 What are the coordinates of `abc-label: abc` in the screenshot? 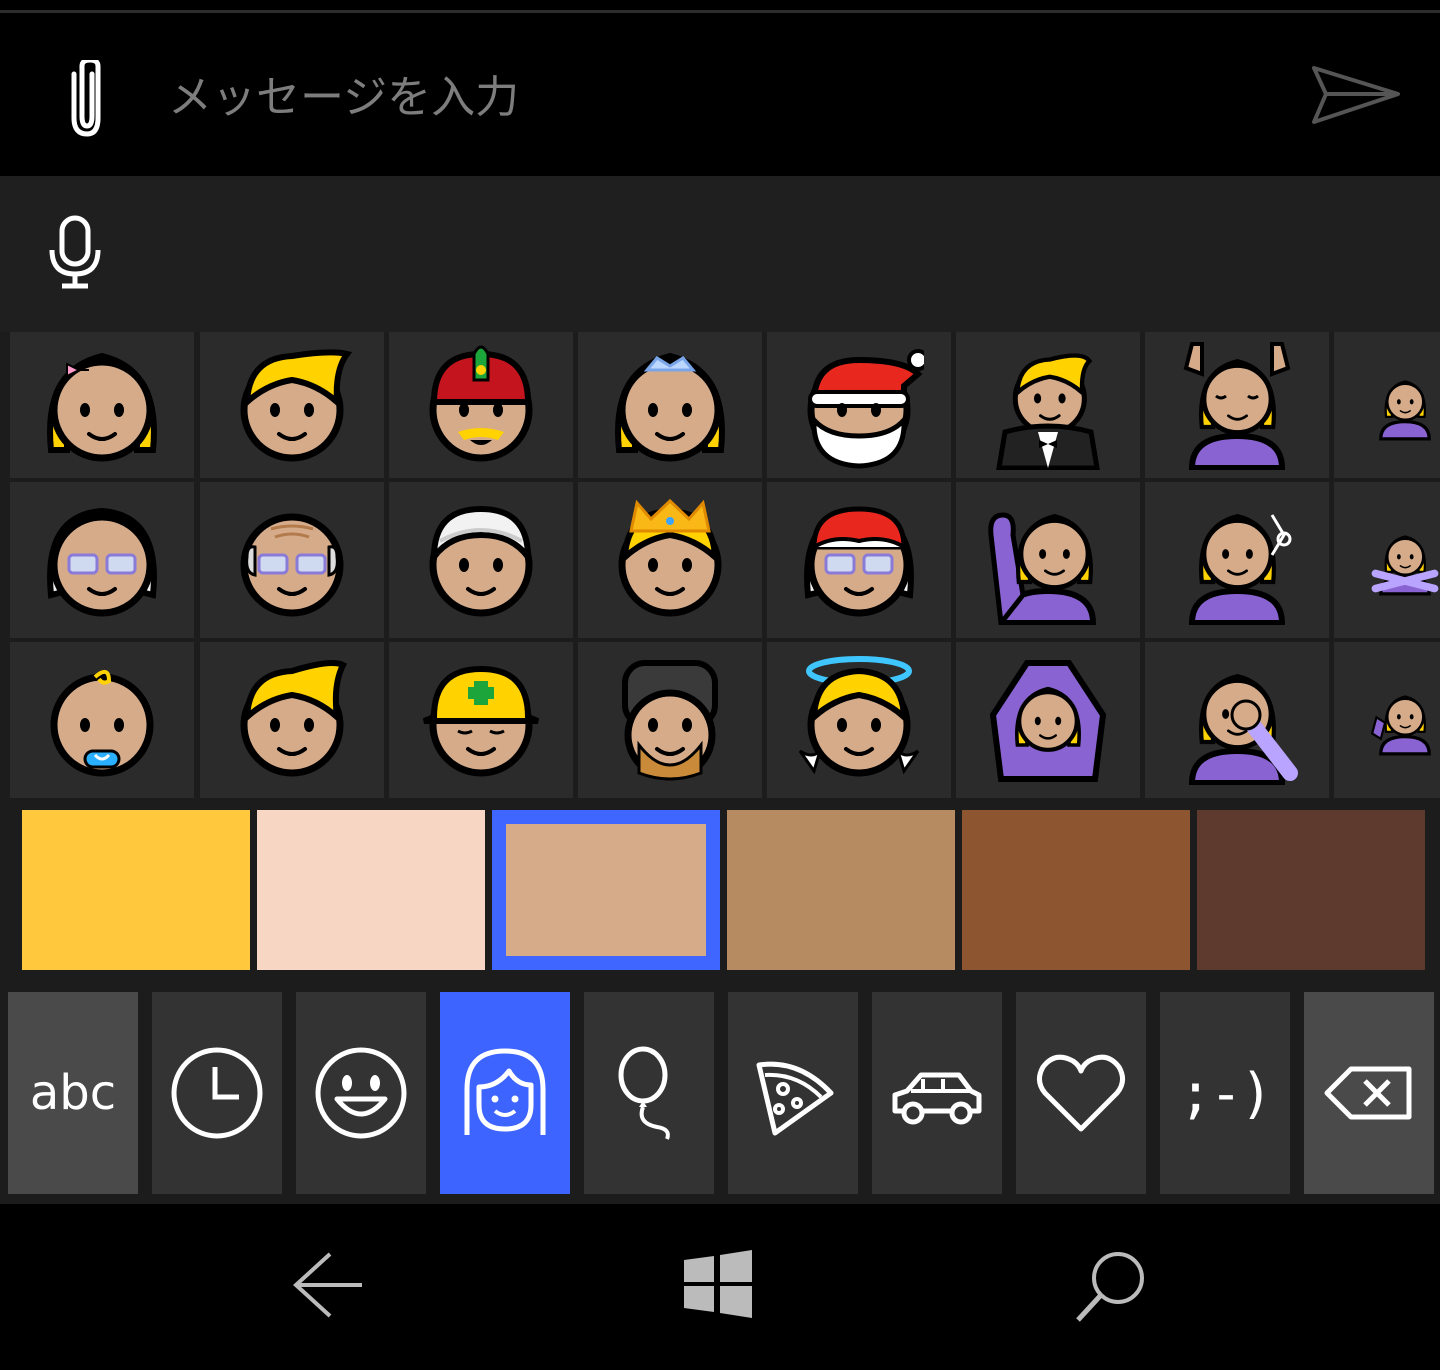 It's located at (73, 1093).